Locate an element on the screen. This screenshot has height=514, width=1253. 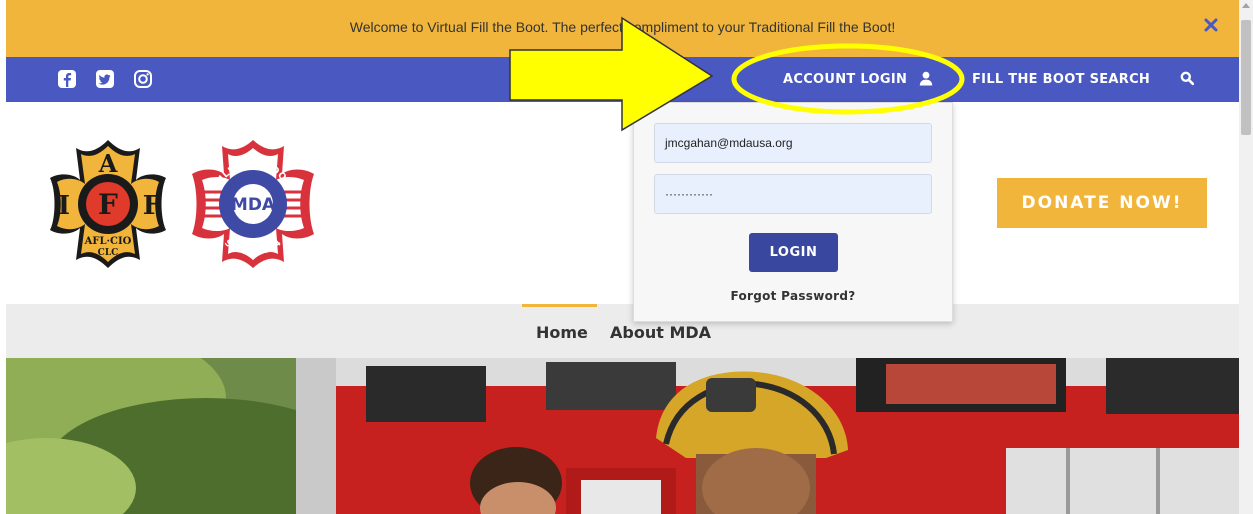
top-navbar: ACCOUNT LOGIN FILL THE BOOT SEARCH is located at coordinates (622, 79).